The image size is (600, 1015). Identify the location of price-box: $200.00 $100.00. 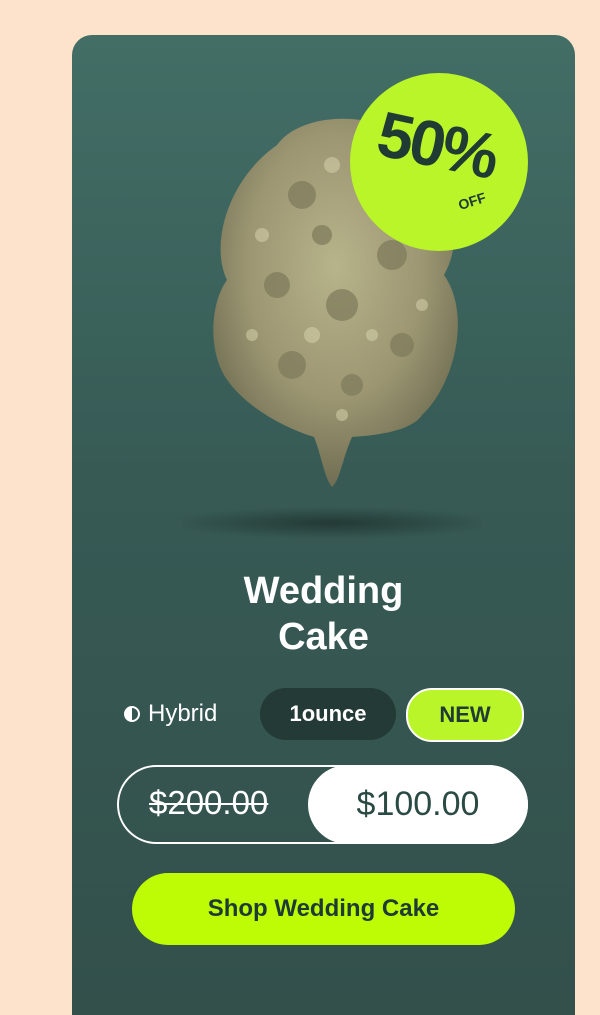
(322, 804).